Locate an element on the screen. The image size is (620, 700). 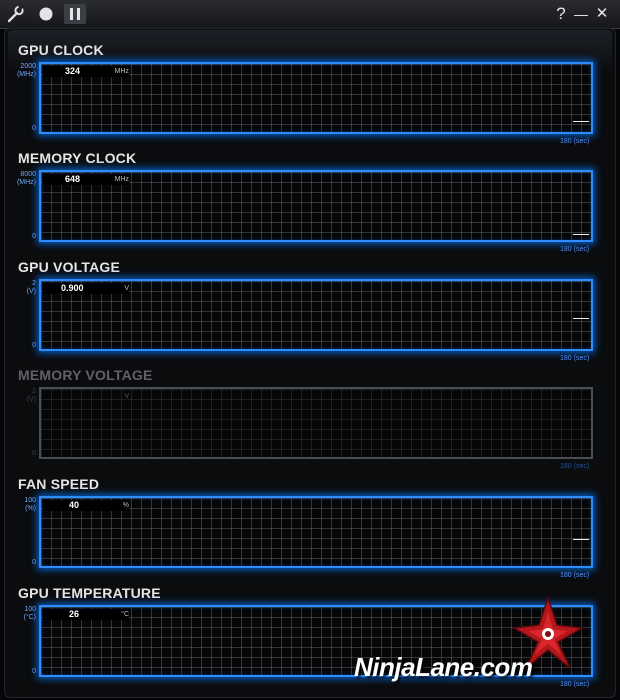
panel-title: GPU CLOCK is located at coordinates (61, 50).